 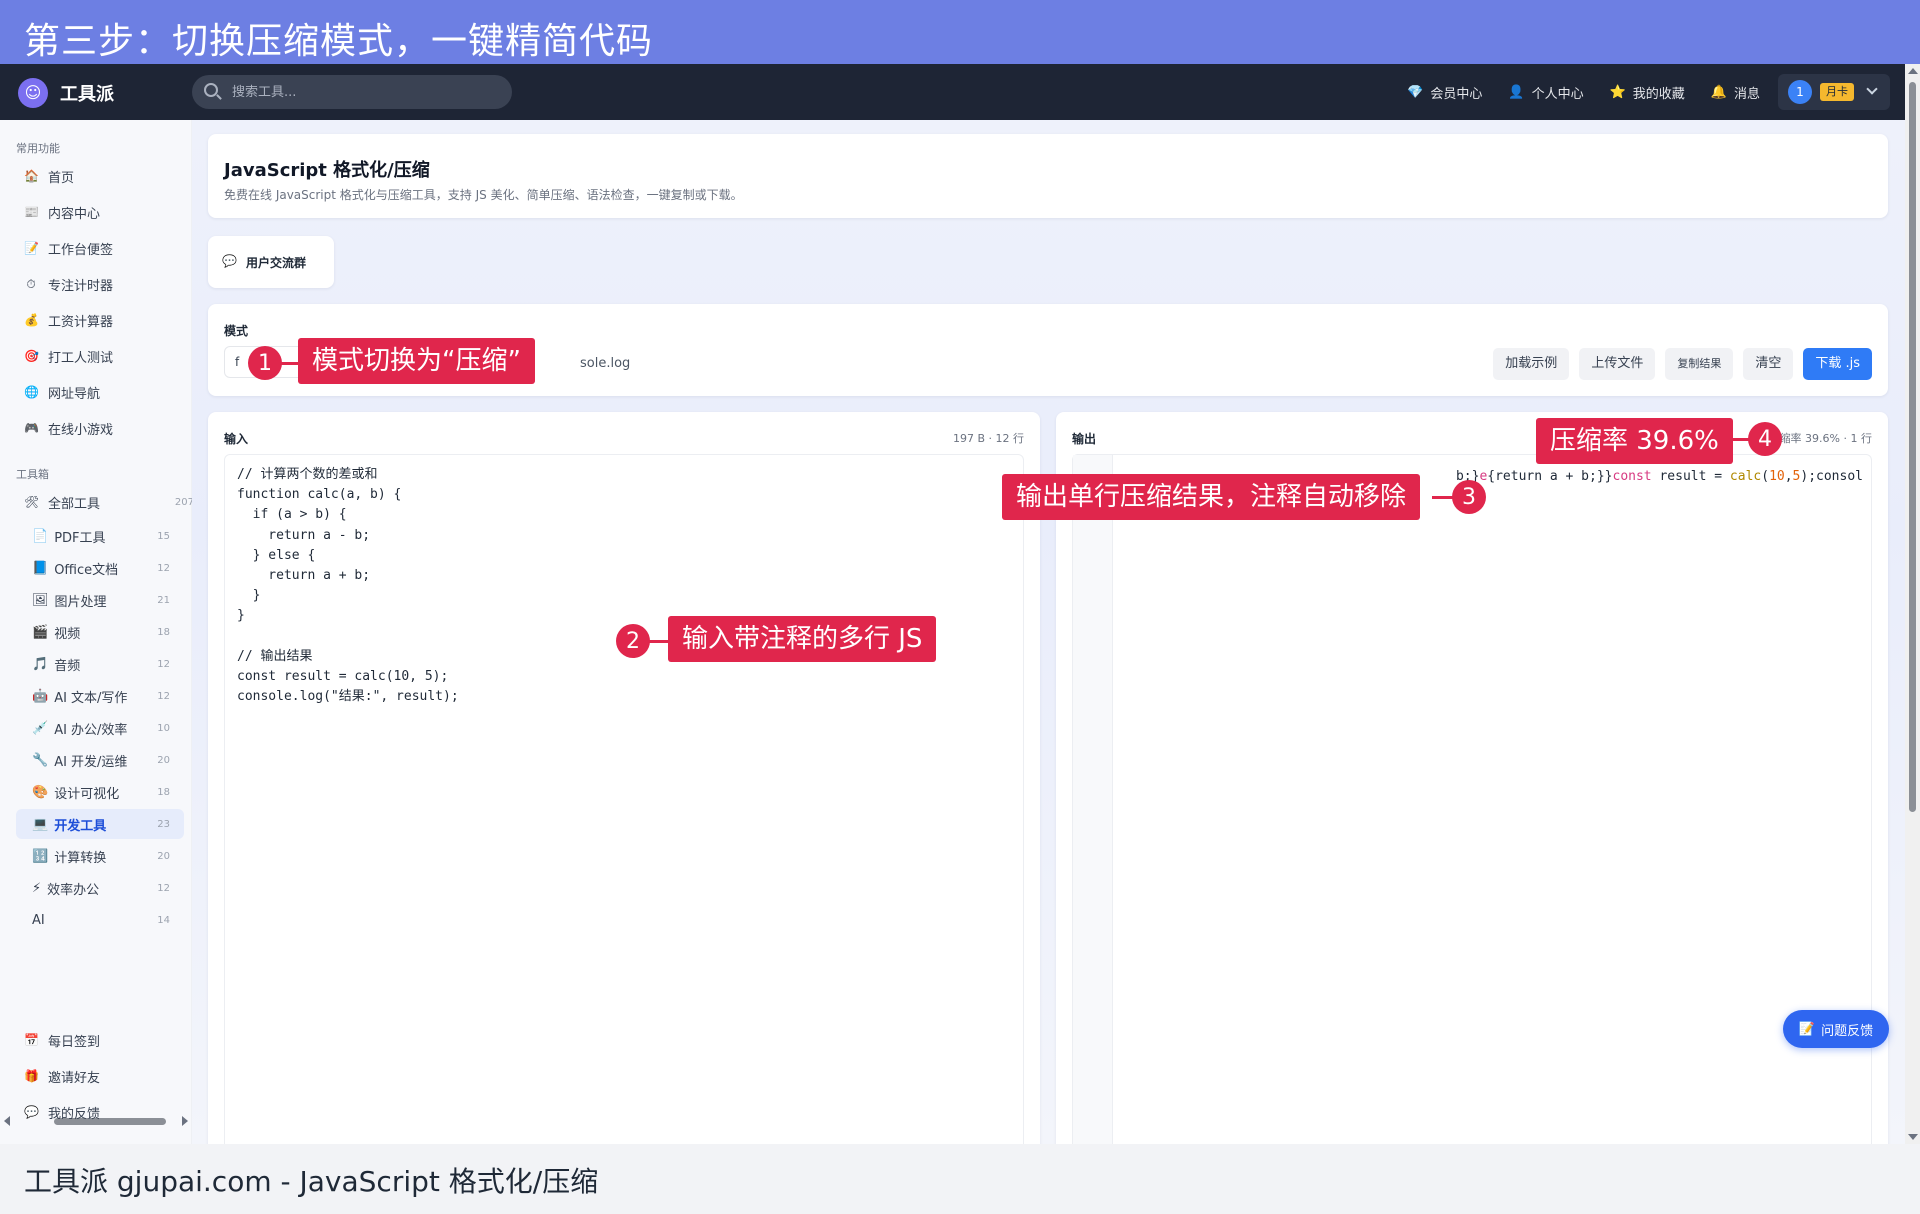 I want to click on sidebar-tool-video: 🎬 视频 18, so click(x=101, y=632).